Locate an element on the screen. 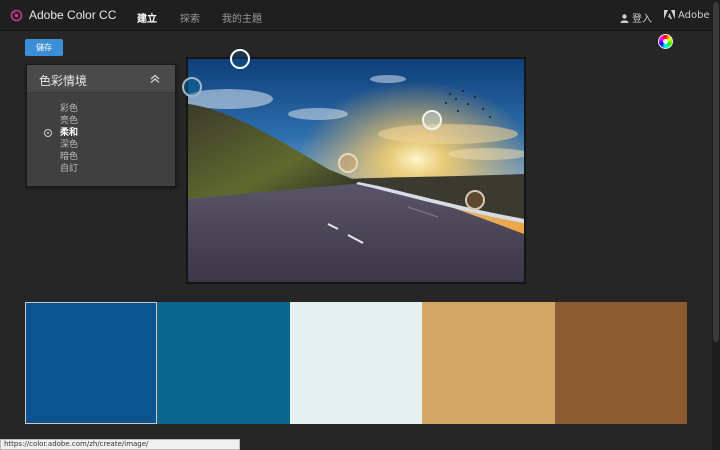  nav-tab-my-themes: 我的主題 is located at coordinates (242, 17).